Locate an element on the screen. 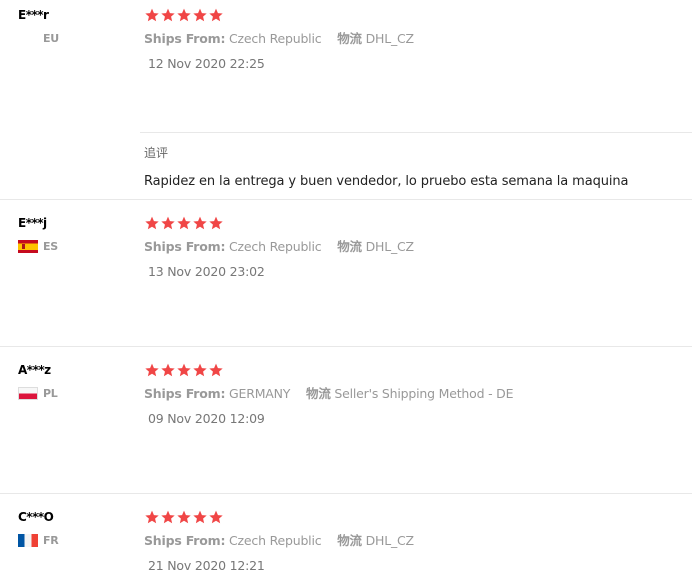 This screenshot has height=586, width=692. additional-review-title: 追评 is located at coordinates (156, 153).